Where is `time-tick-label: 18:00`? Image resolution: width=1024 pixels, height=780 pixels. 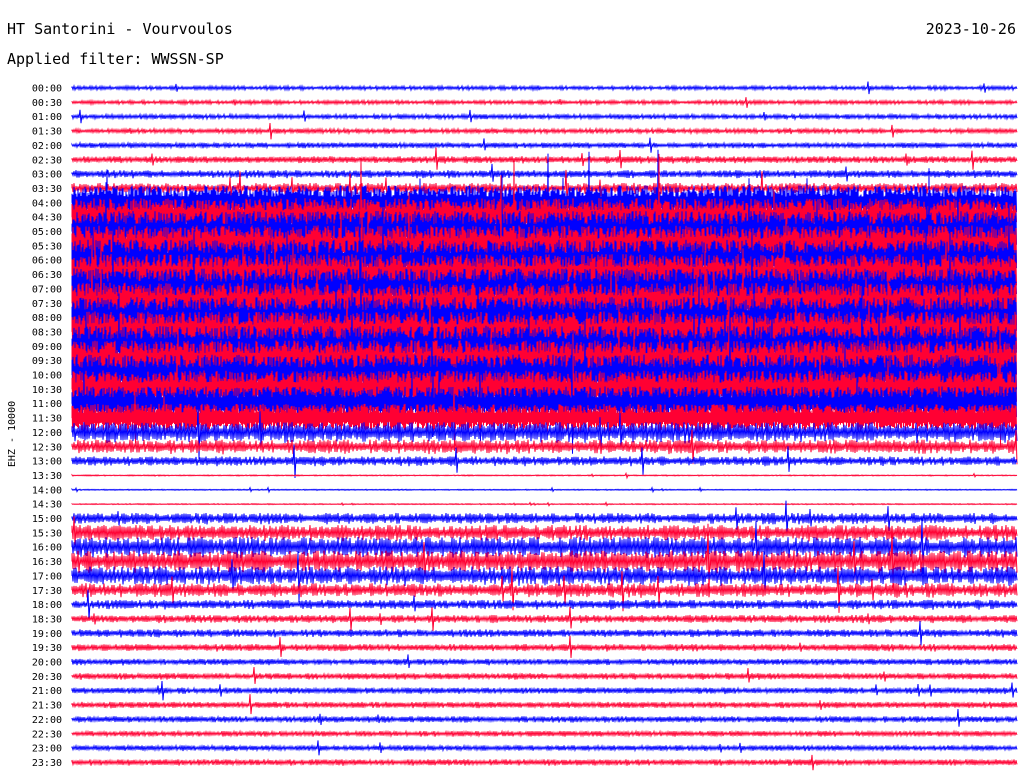 time-tick-label: 18:00 is located at coordinates (47, 605).